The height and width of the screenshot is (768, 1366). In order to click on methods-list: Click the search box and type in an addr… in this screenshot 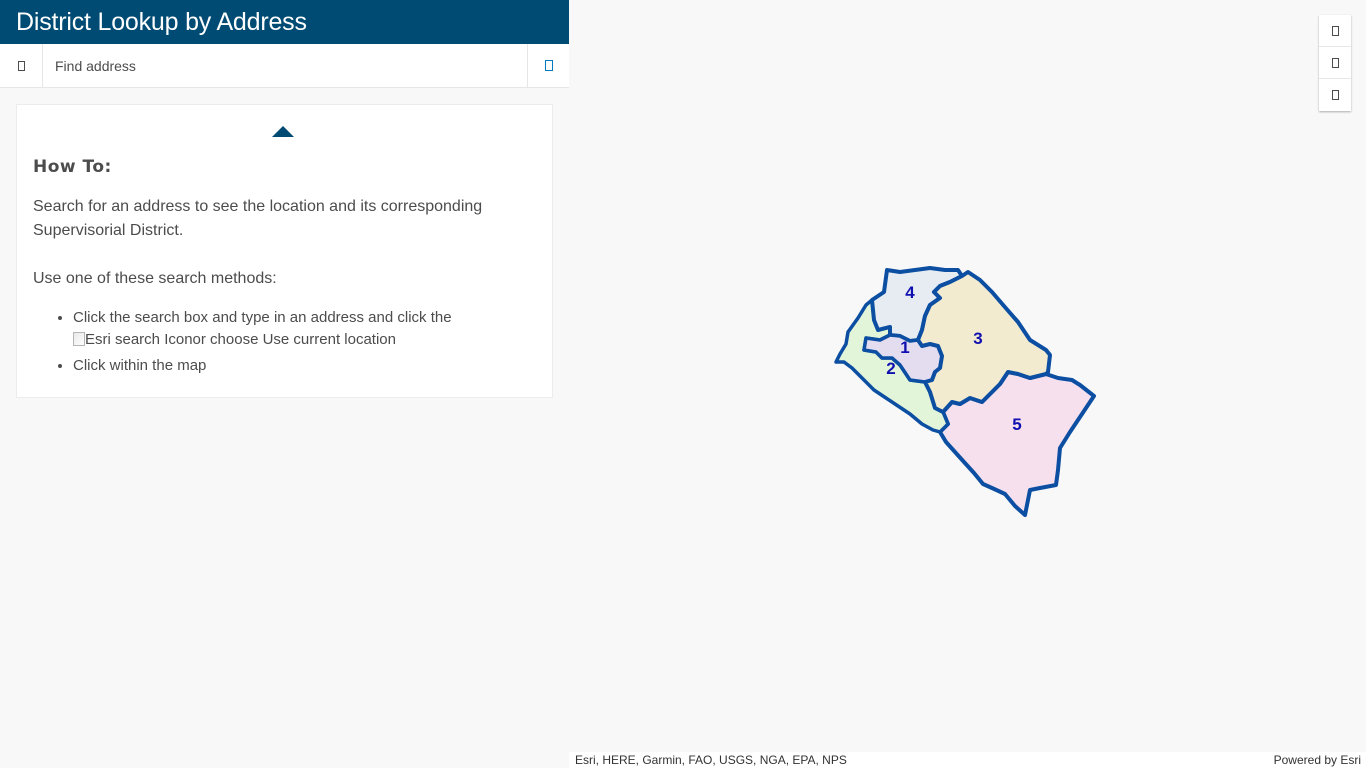, I will do `click(284, 342)`.